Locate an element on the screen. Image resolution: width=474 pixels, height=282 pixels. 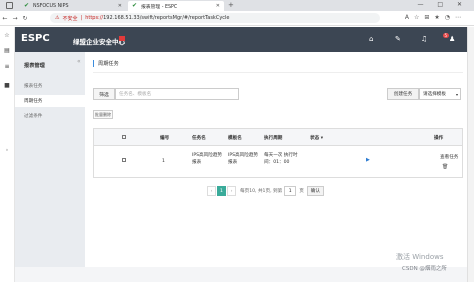
back-icon: ← is located at coordinates (5, 18).